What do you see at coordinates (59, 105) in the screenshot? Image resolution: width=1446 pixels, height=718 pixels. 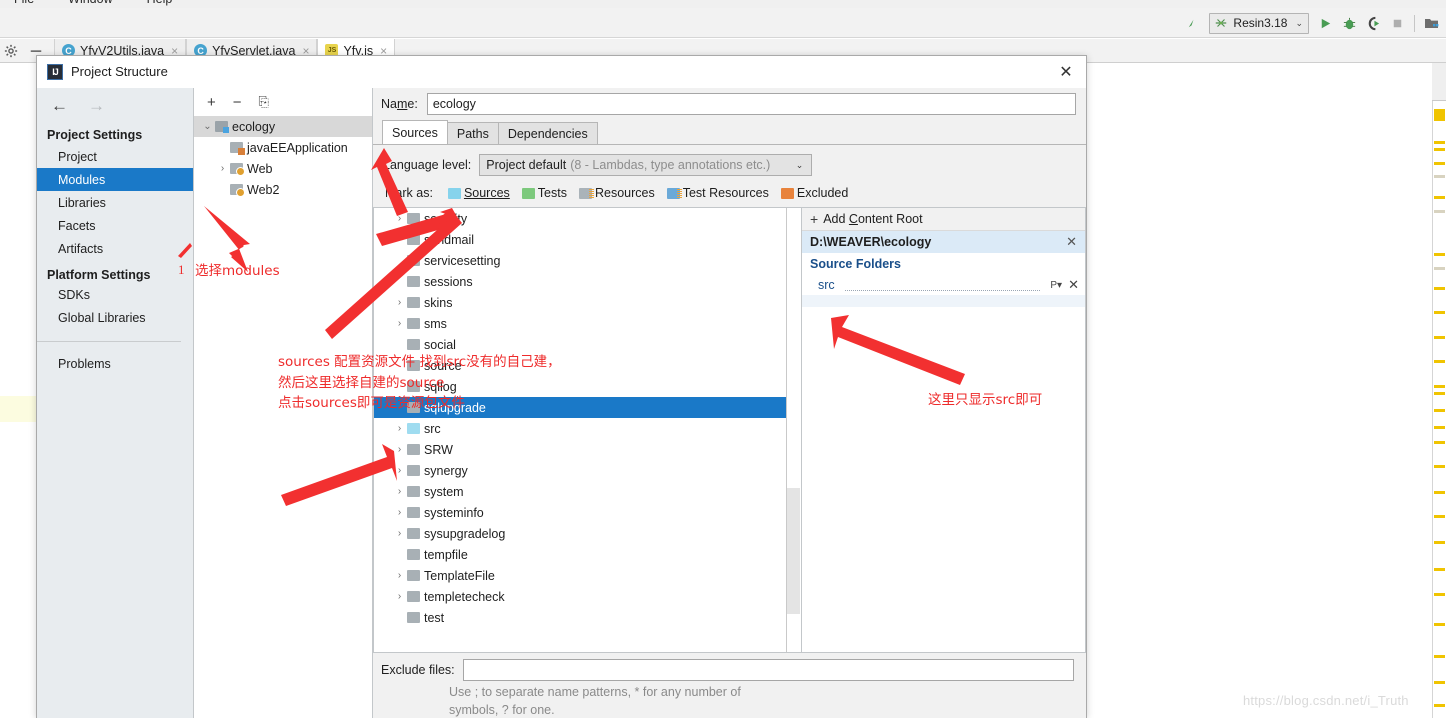 I see `back-arrow-icon: ←` at bounding box center [59, 105].